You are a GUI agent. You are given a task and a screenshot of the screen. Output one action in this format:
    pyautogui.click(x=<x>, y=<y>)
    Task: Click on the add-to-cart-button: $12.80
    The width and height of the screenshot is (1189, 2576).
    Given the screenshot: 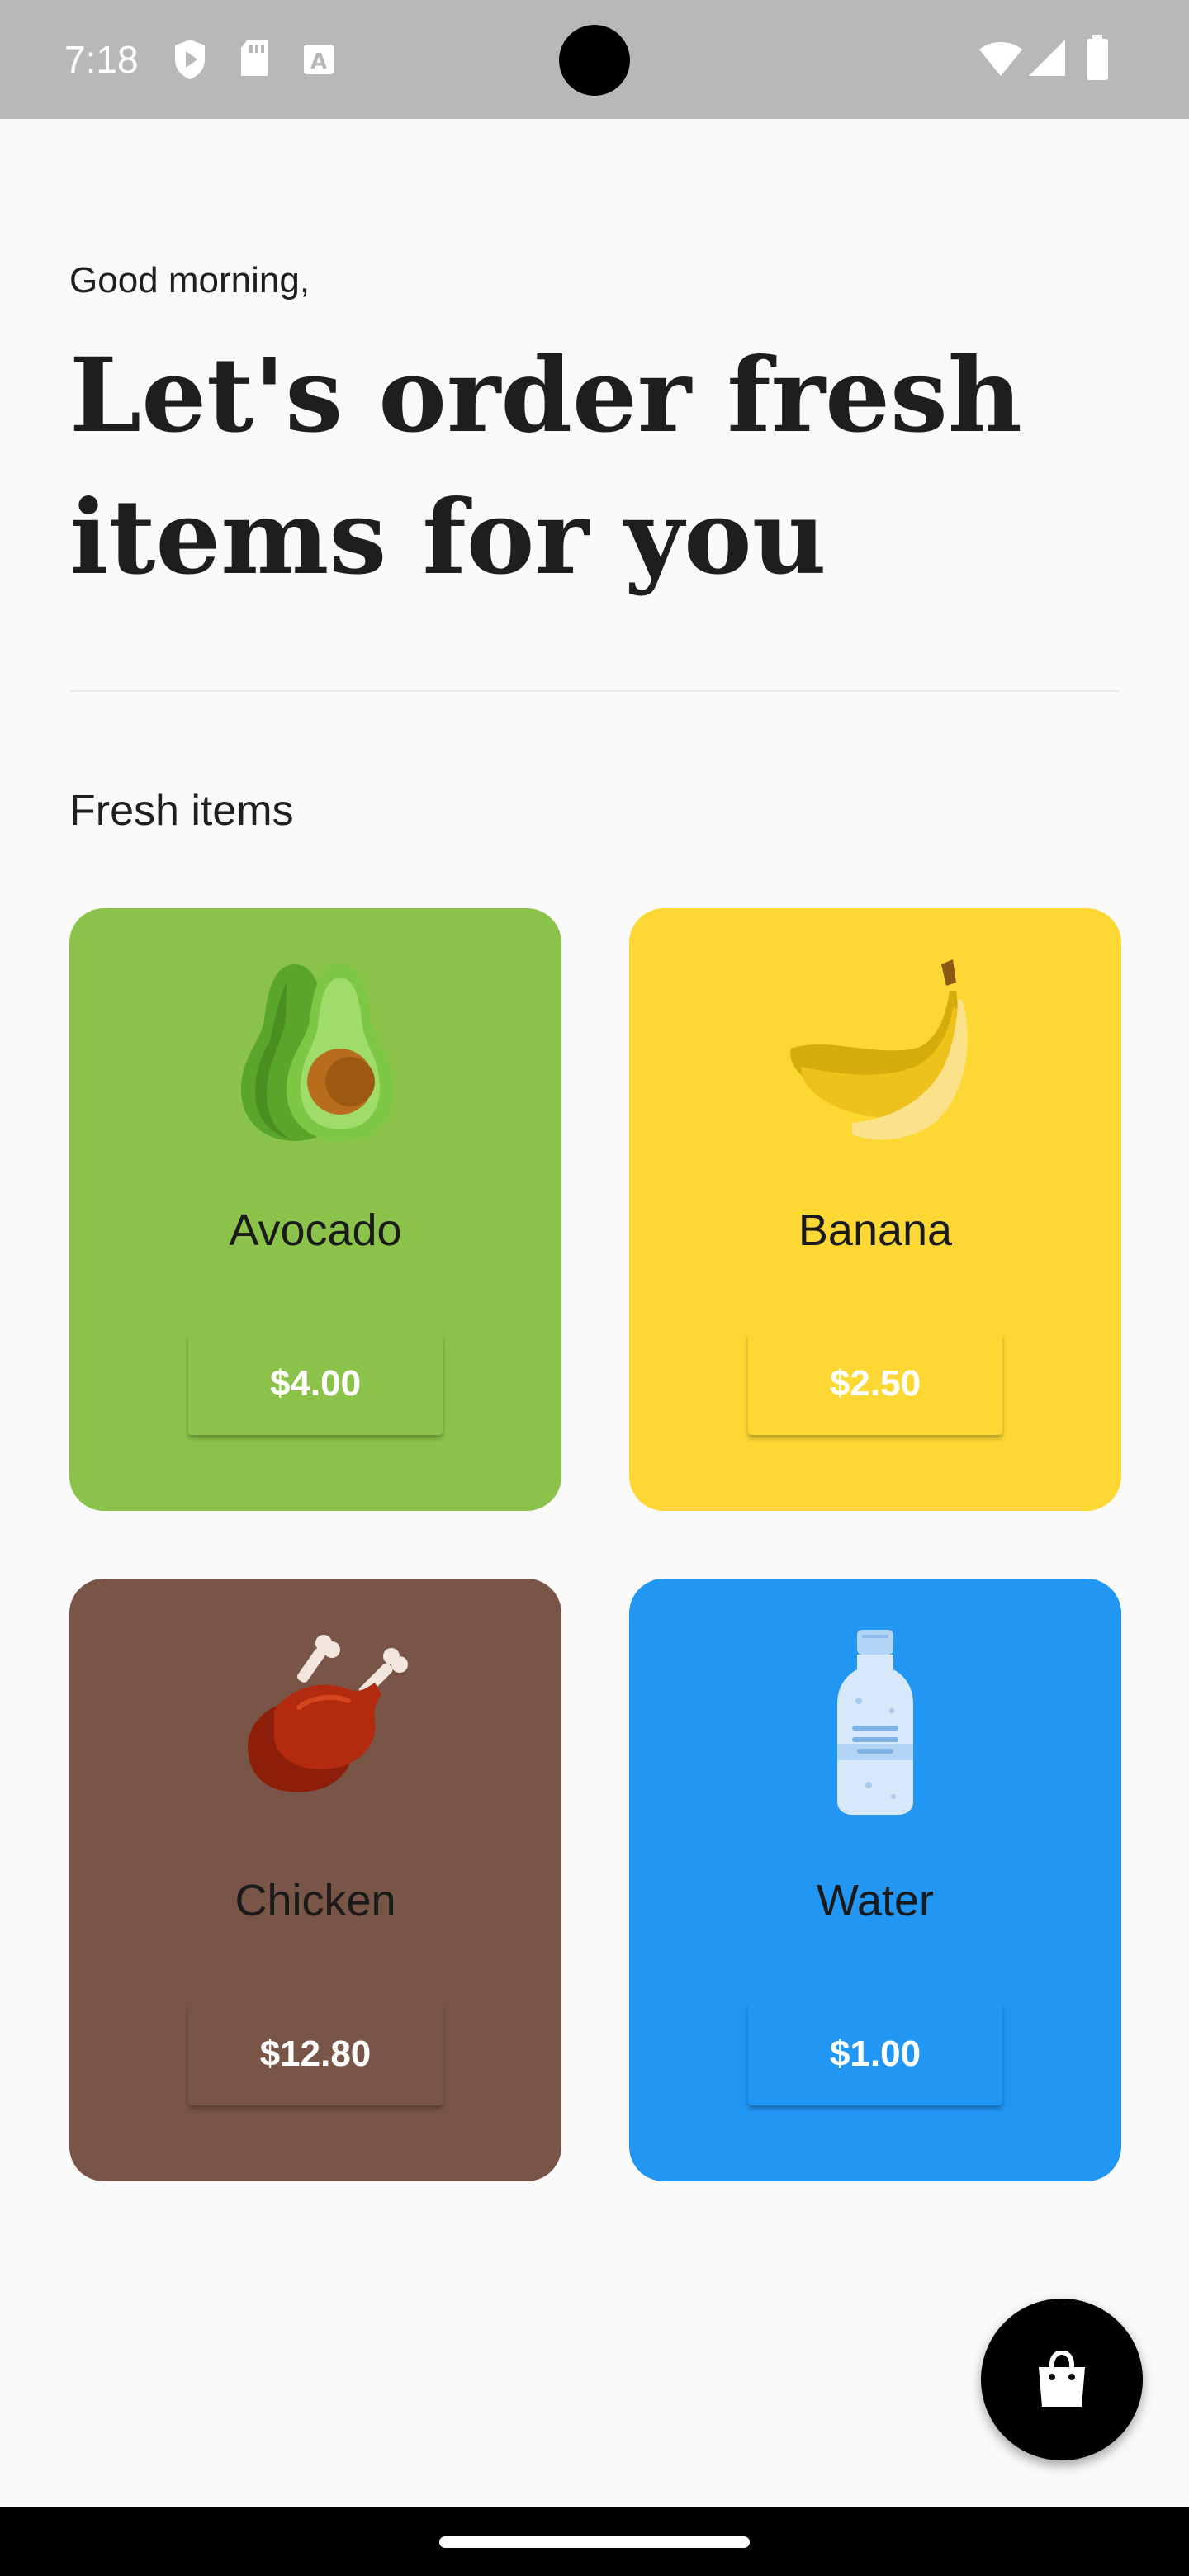 What is the action you would take?
    pyautogui.click(x=315, y=2054)
    